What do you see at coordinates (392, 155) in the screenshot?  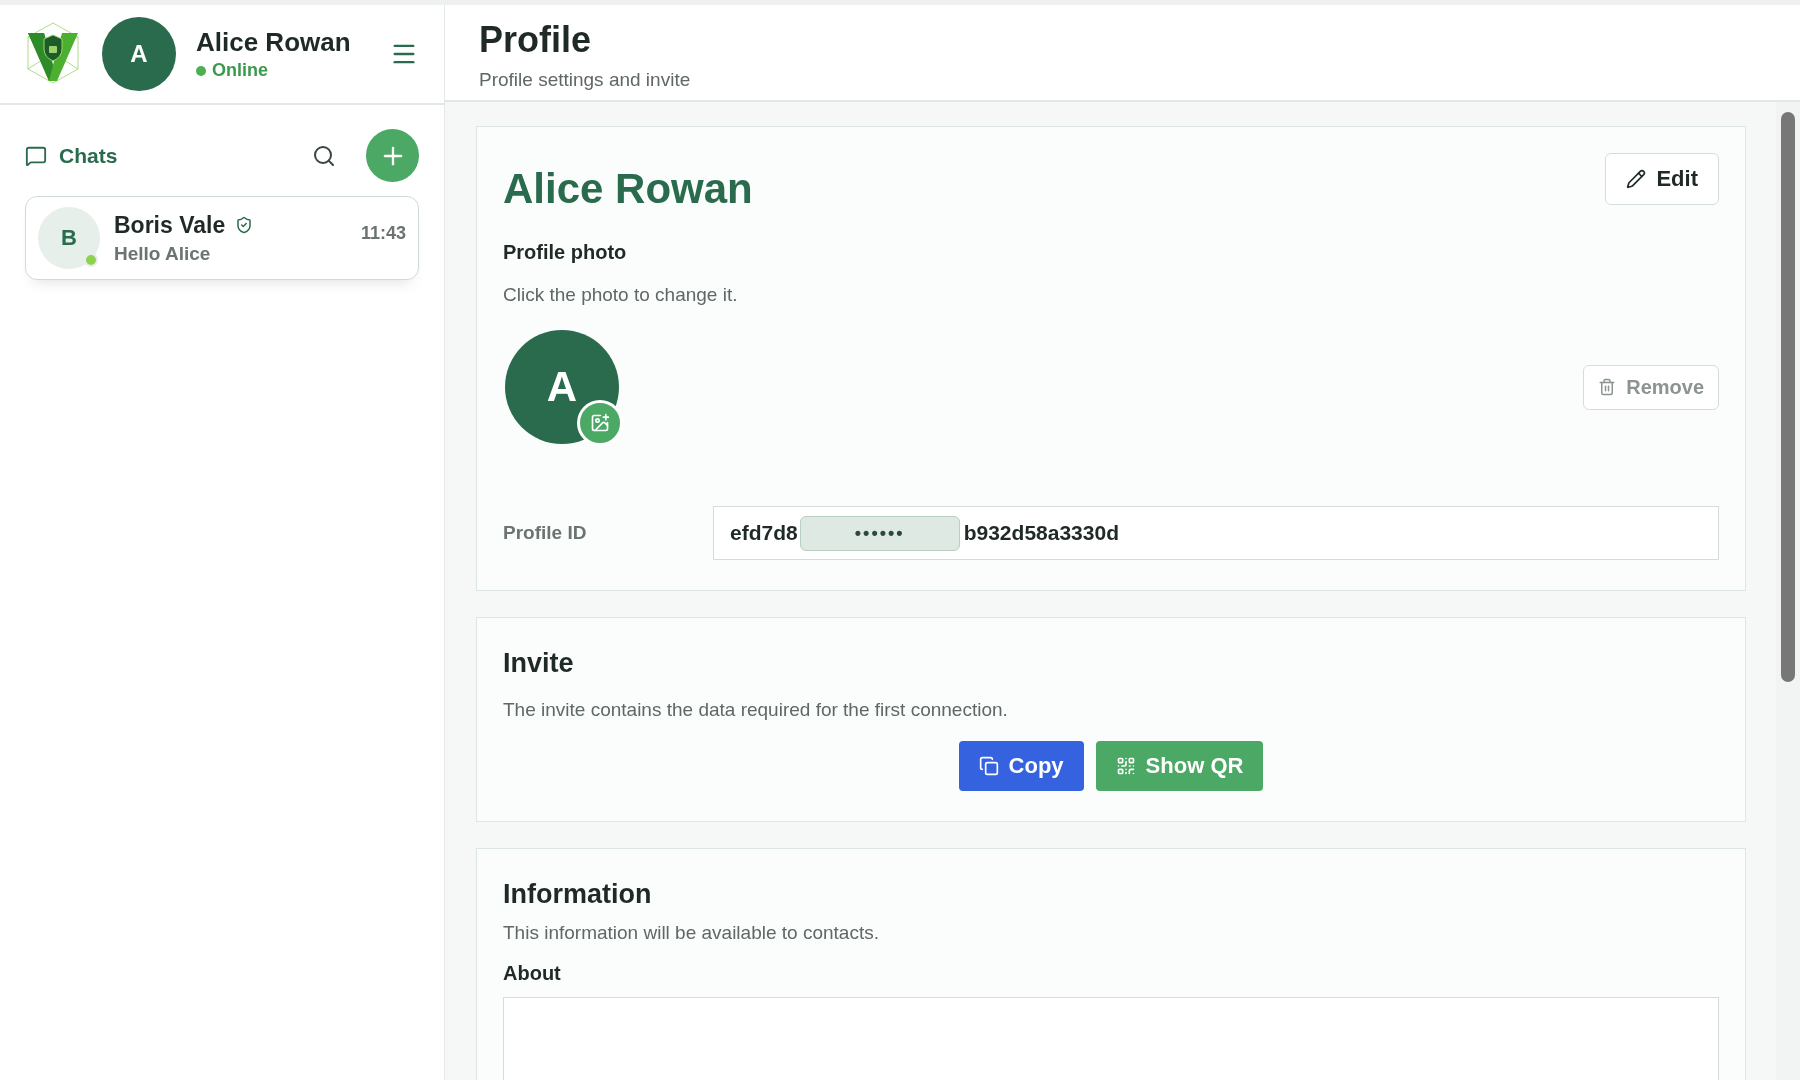 I see `add-chat-button` at bounding box center [392, 155].